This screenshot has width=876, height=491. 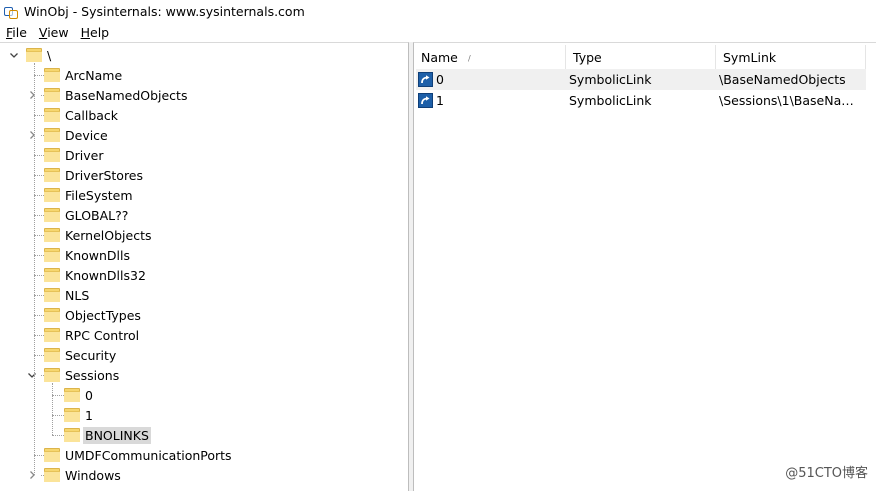 What do you see at coordinates (77, 295) in the screenshot?
I see `tree-item-label: NLS` at bounding box center [77, 295].